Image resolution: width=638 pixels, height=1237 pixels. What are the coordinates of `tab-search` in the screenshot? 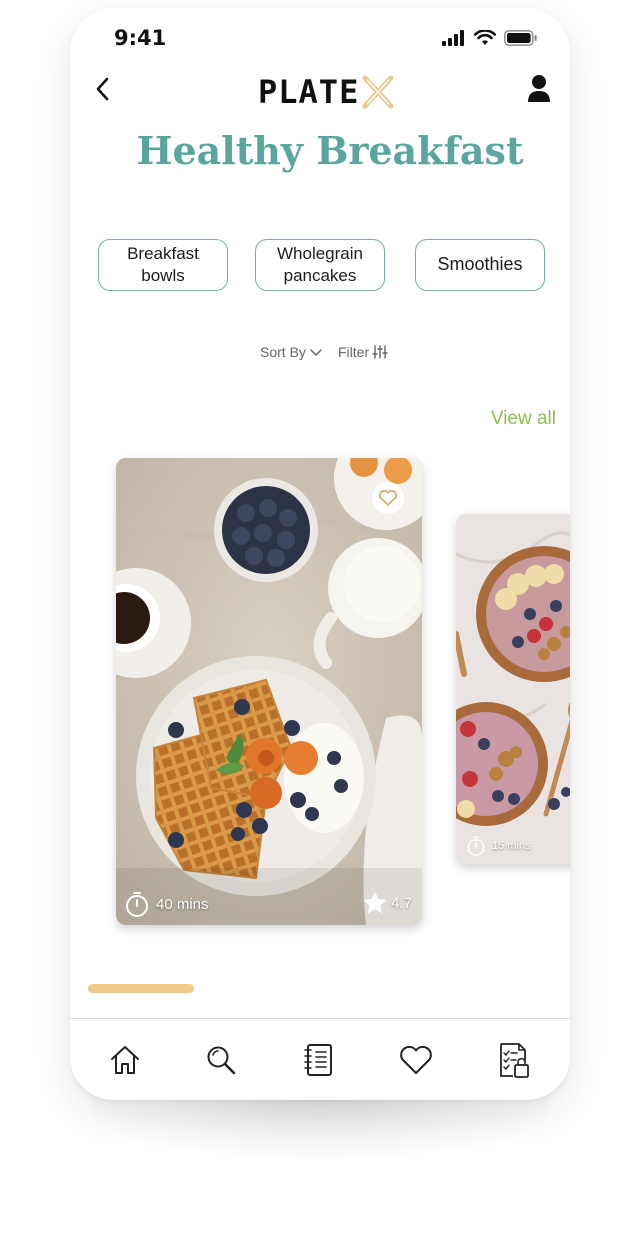 It's located at (221, 1060).